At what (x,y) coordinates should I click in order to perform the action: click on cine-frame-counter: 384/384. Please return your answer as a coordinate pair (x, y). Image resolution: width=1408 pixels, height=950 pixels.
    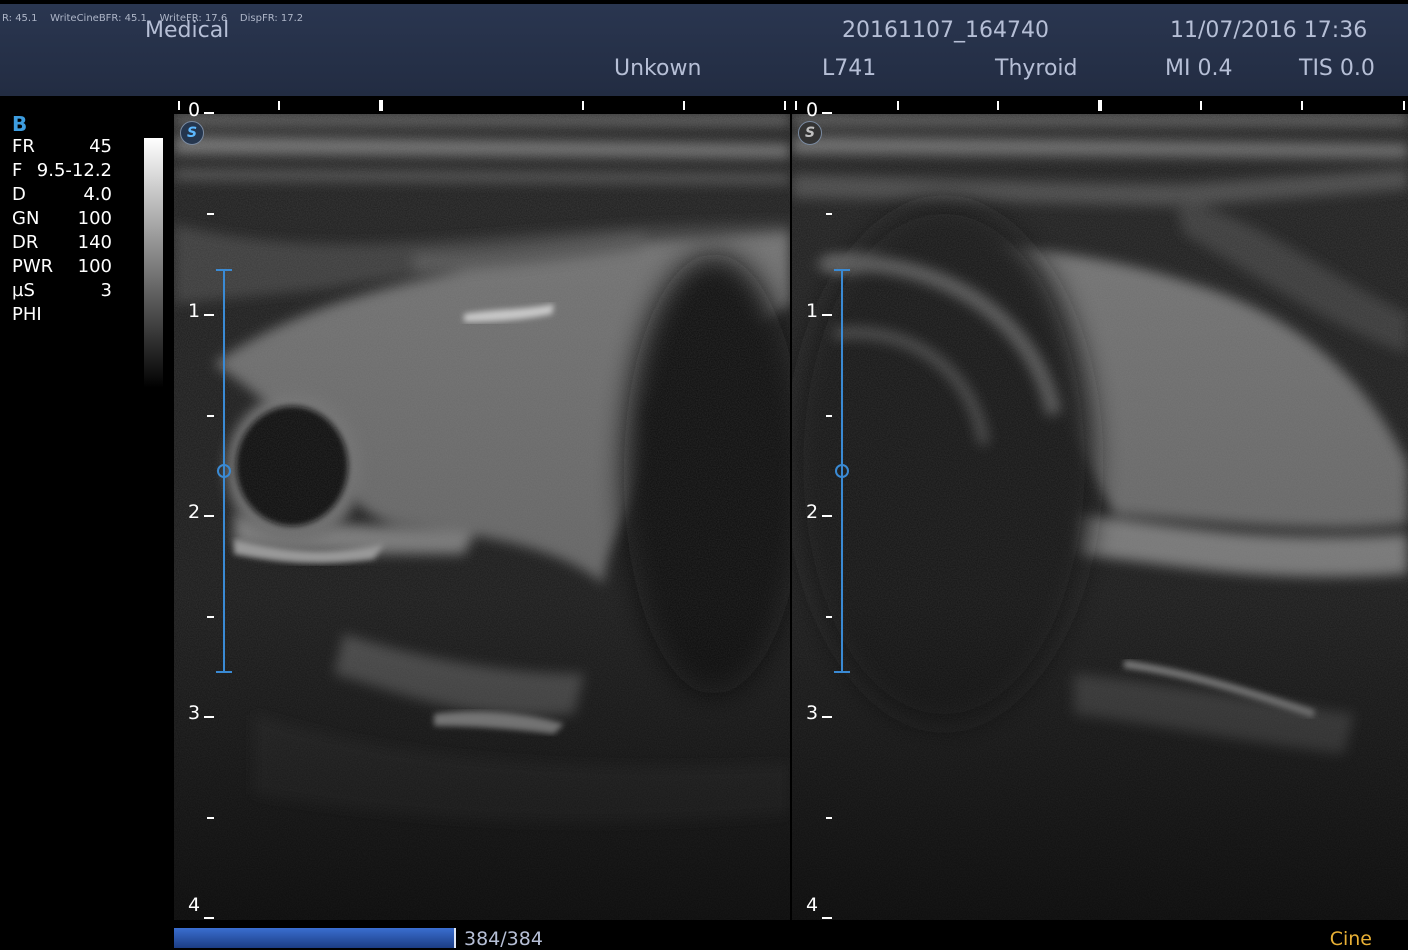
    Looking at the image, I should click on (503, 939).